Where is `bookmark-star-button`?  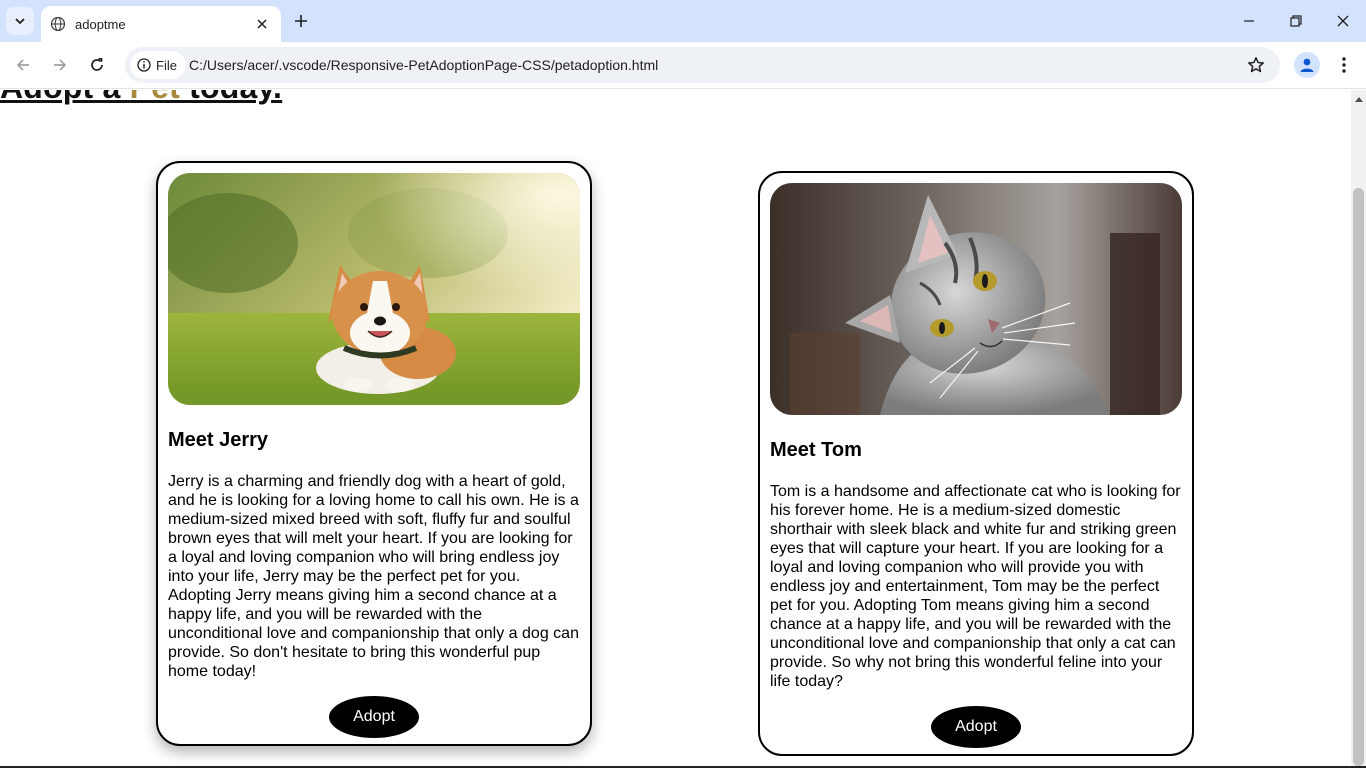
bookmark-star-button is located at coordinates (1256, 65).